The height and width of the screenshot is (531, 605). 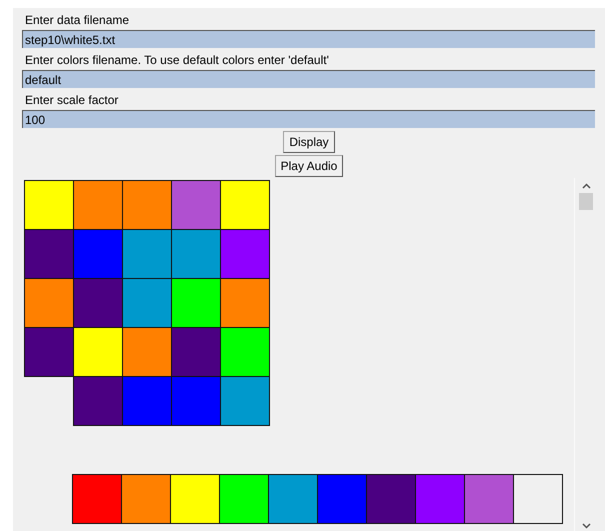 I want to click on play-audio-button: Play Audio, so click(x=309, y=166).